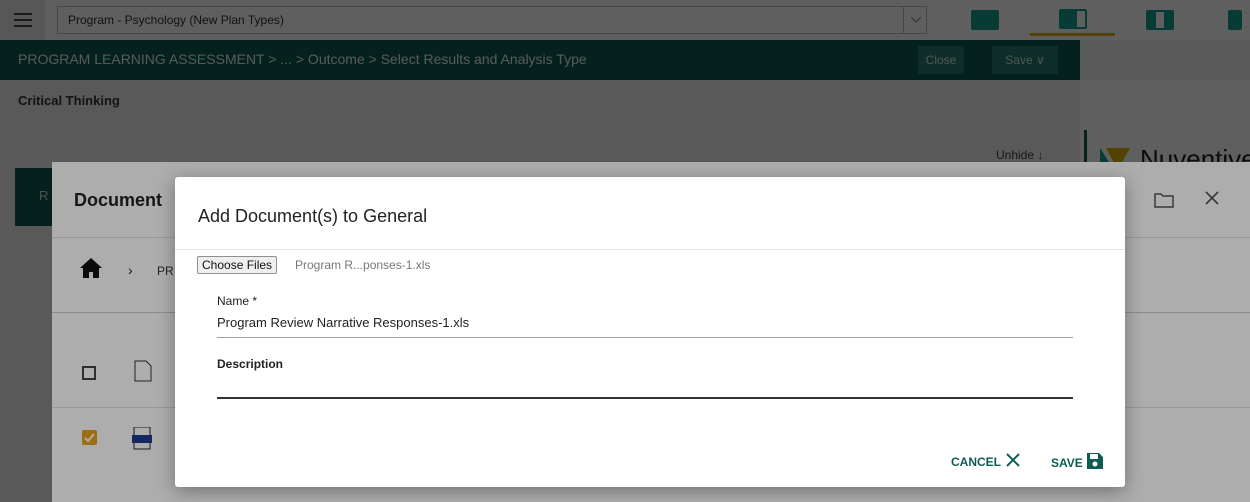  Describe the element at coordinates (363, 265) in the screenshot. I see `chosen-file-name: Program R...ponses-1.xls` at that location.